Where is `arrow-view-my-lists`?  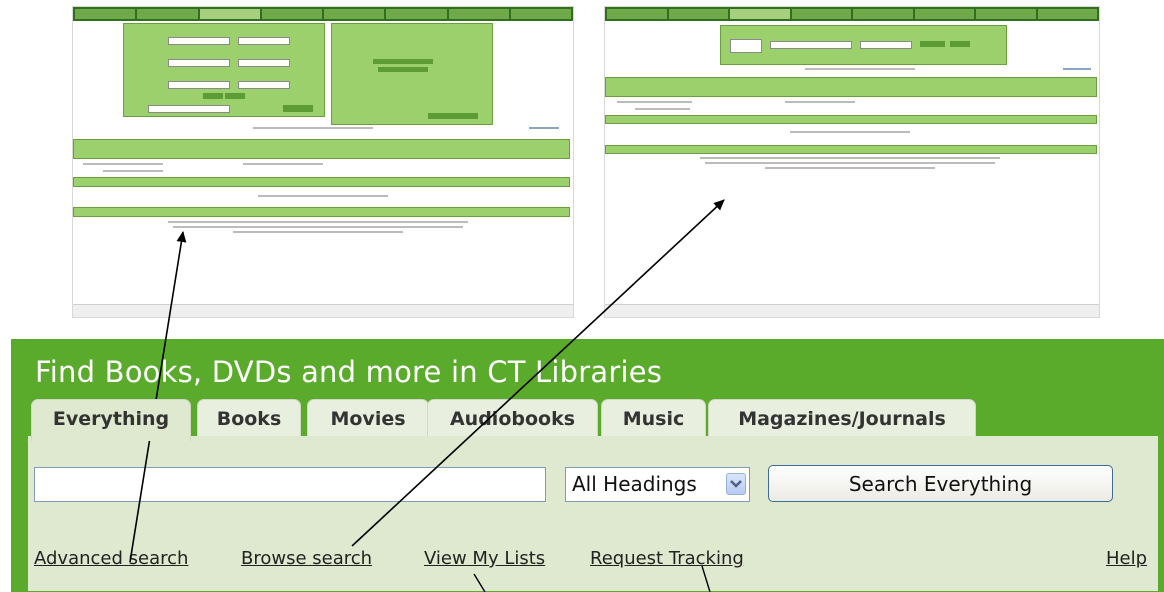 arrow-view-my-lists is located at coordinates (479, 582).